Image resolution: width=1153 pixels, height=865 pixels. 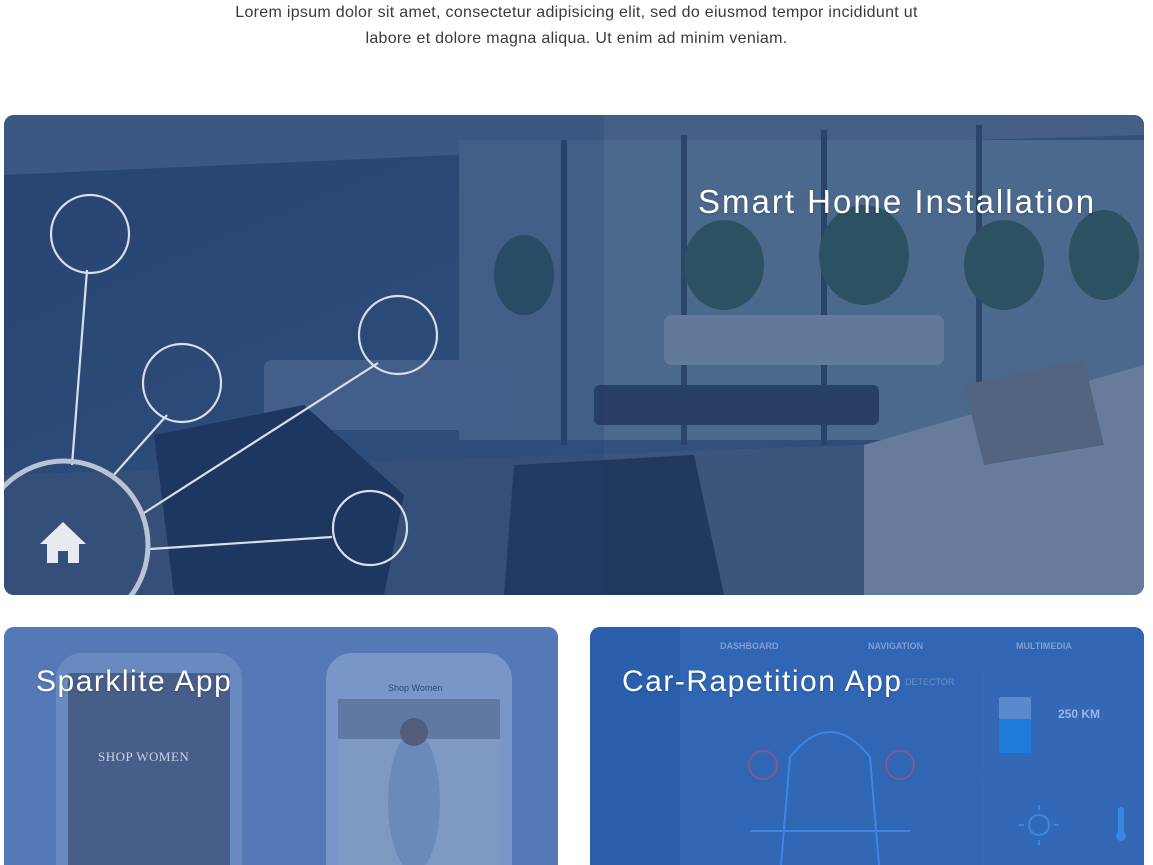 What do you see at coordinates (415, 688) in the screenshot?
I see `phone-right-header: Shop Women` at bounding box center [415, 688].